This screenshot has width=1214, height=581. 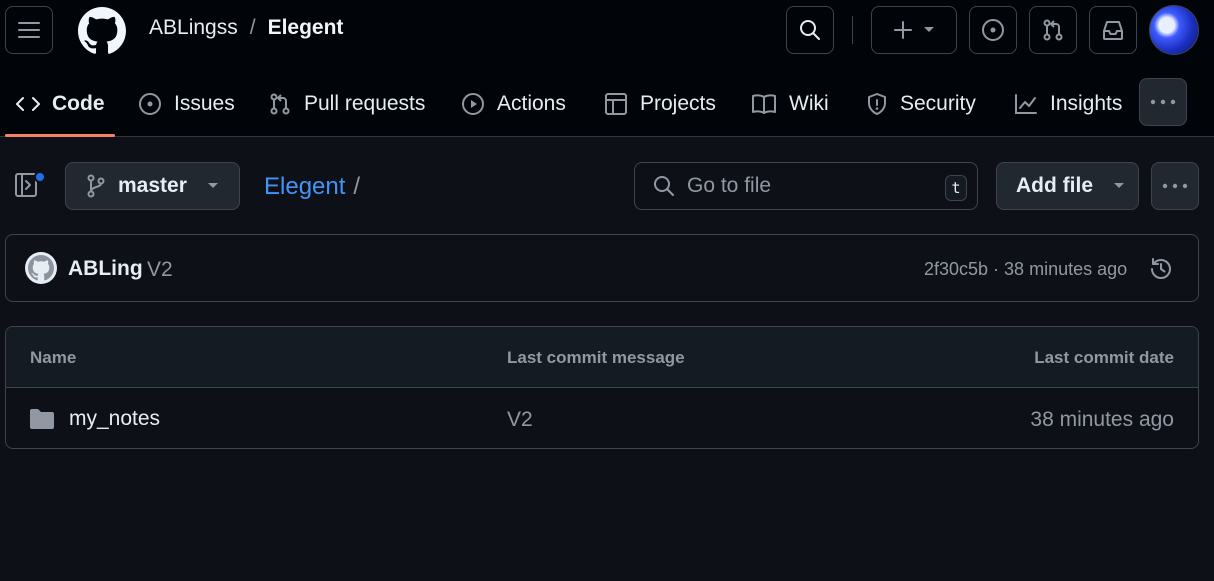 I want to click on latest-commit-bar: ABLing V2 2f30c5b · 38 minutes ago, so click(x=602, y=268).